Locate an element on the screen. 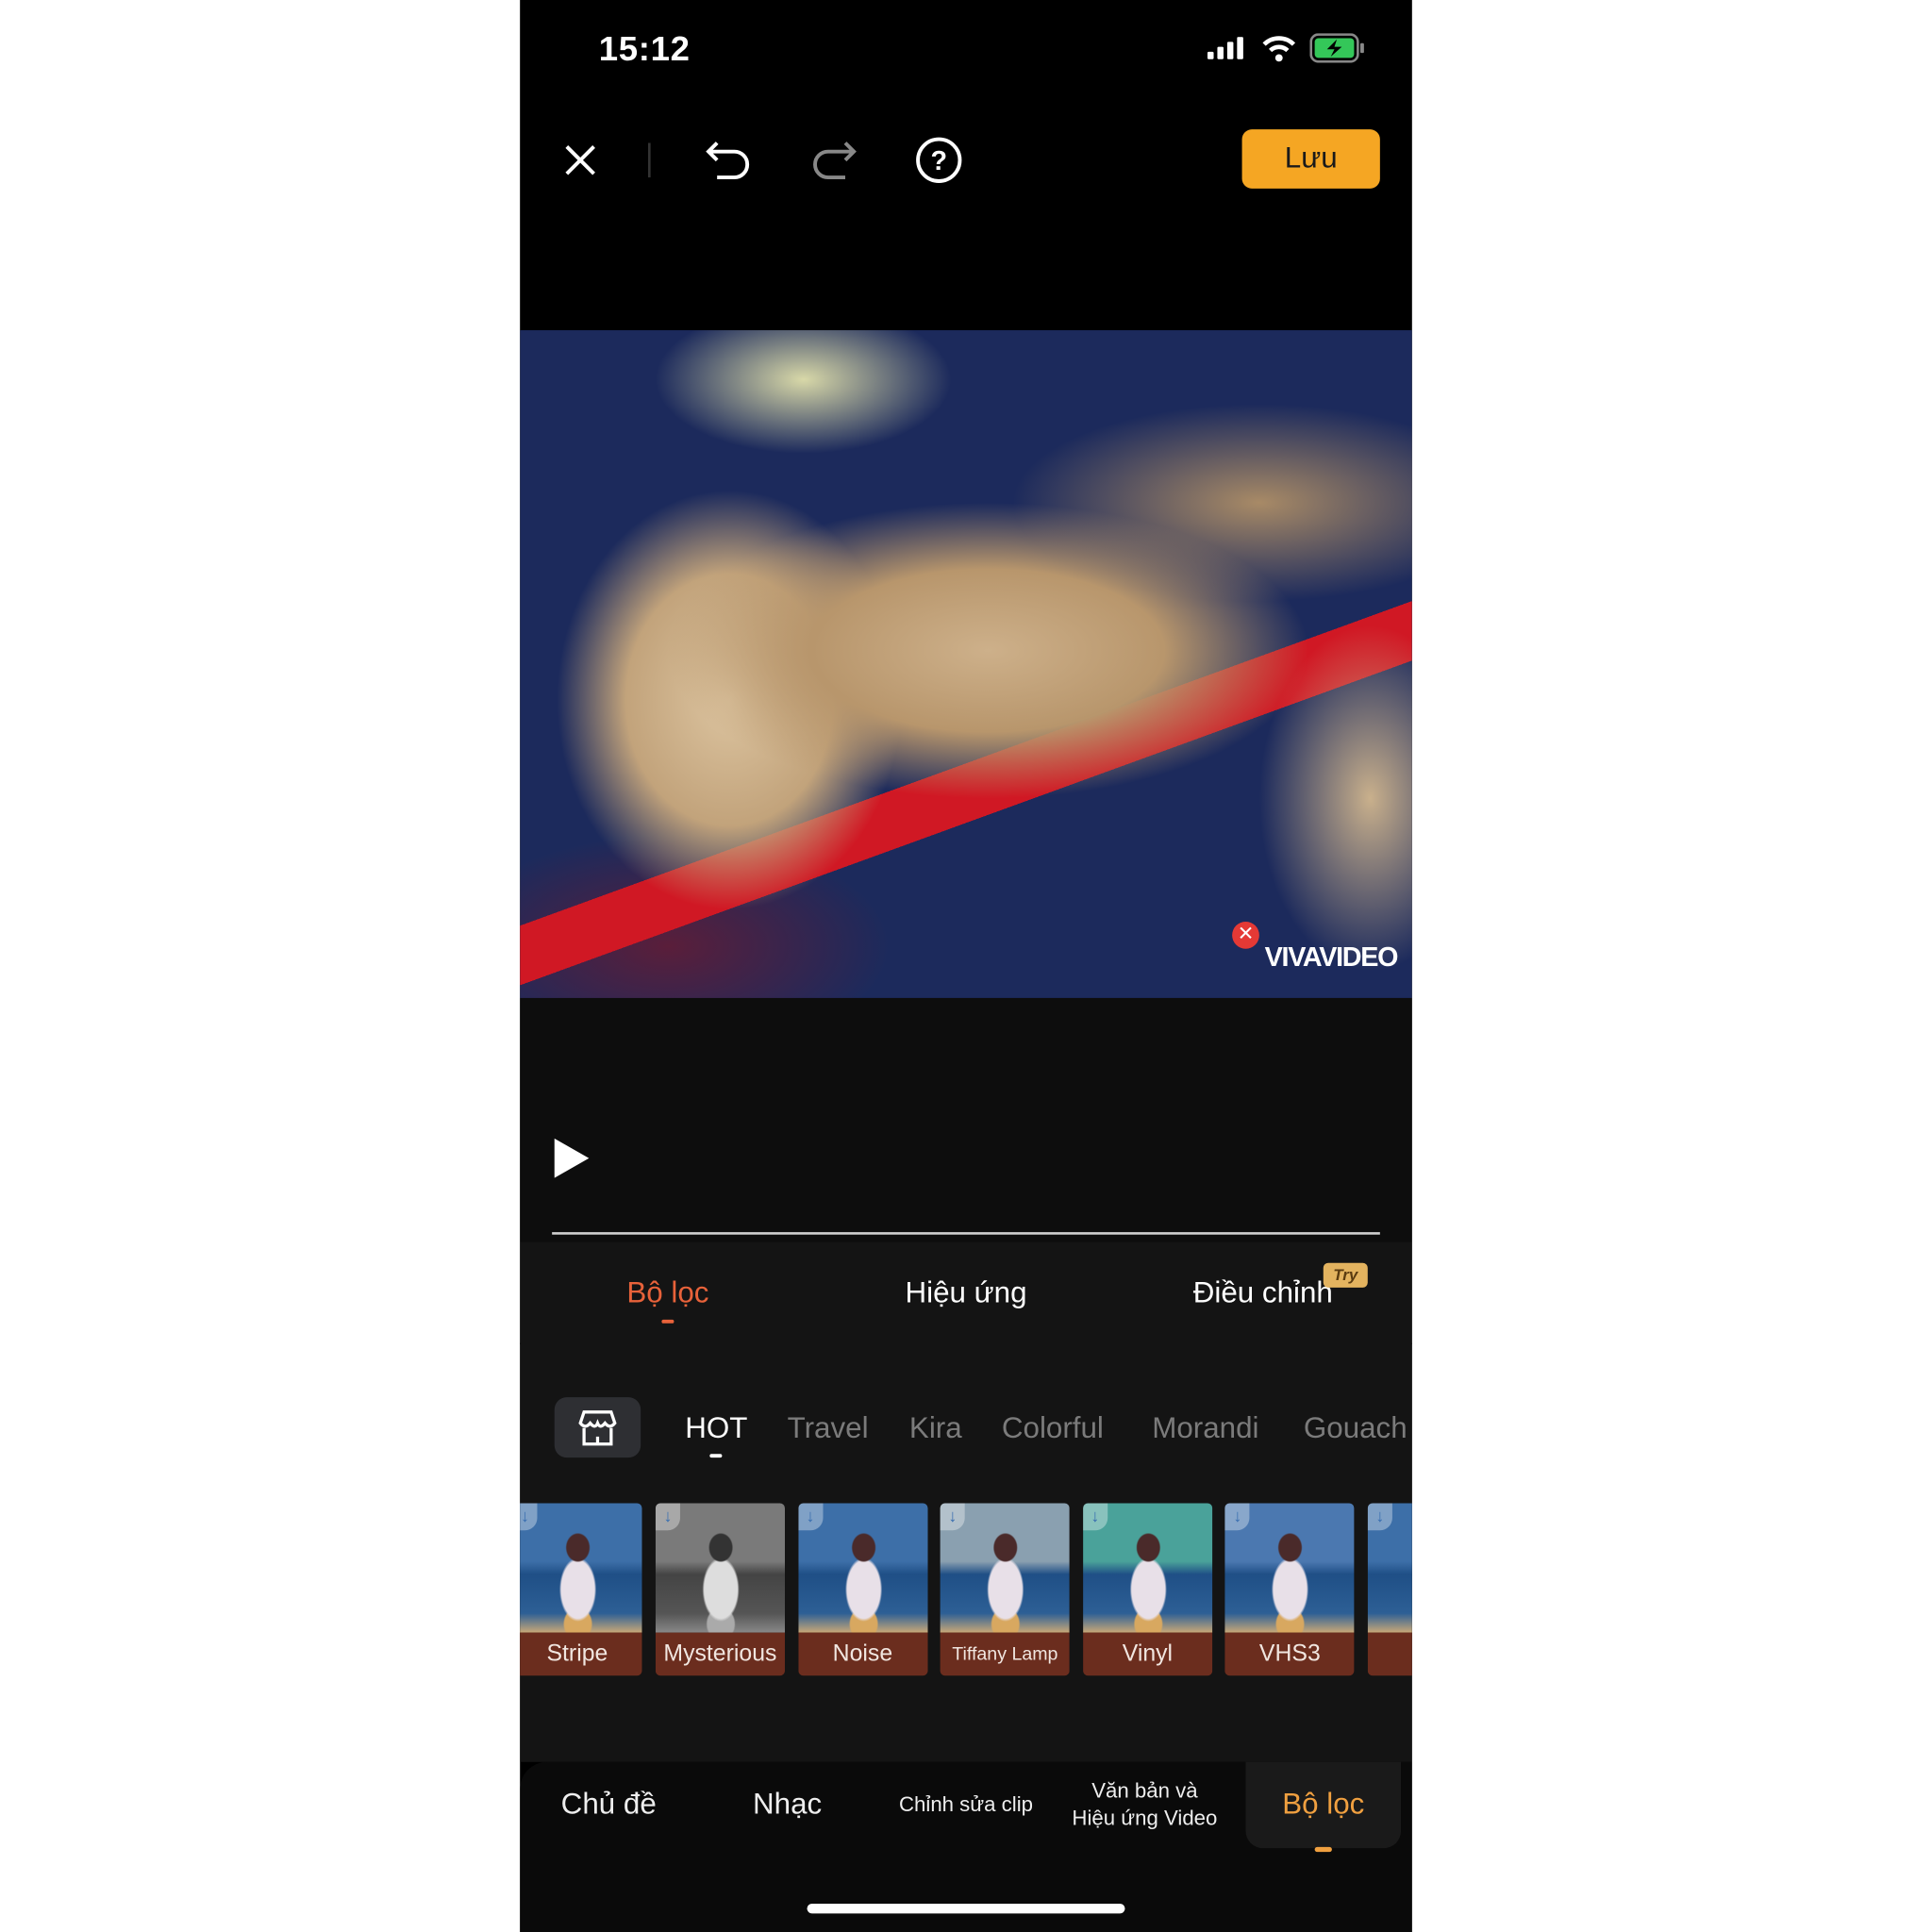 The width and height of the screenshot is (1932, 1932). filter-label: Stripe is located at coordinates (581, 1654).